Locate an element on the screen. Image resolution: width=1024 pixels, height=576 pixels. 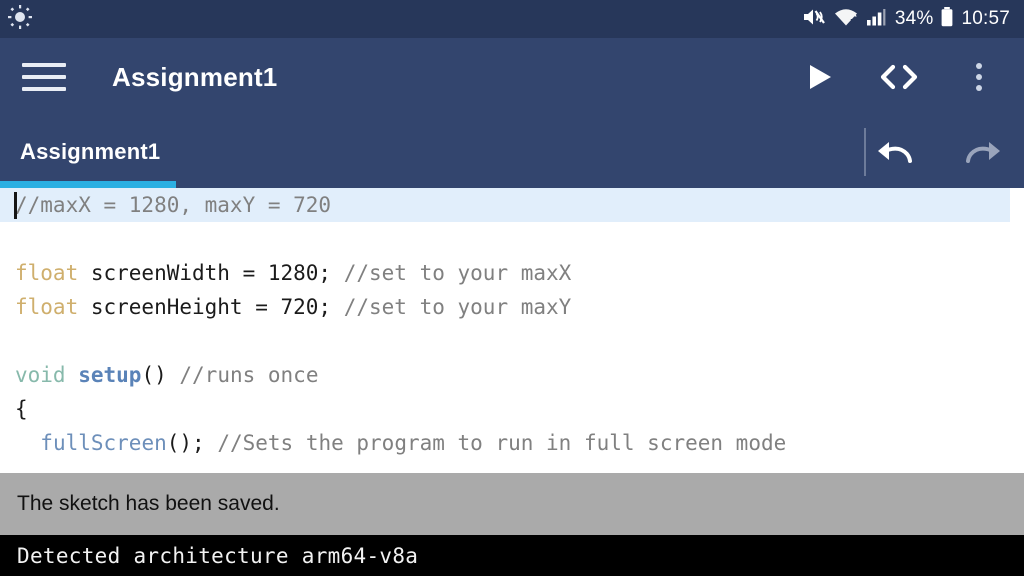
app-toolbar: Assignment1 is located at coordinates (512, 77).